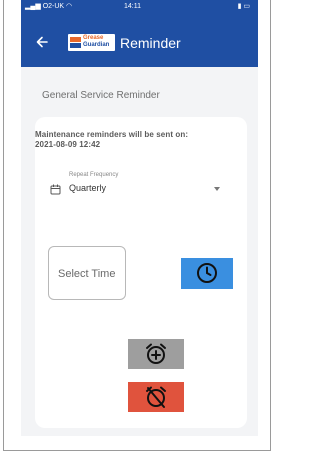 The width and height of the screenshot is (320, 453). Describe the element at coordinates (87, 188) in the screenshot. I see `repeat-frequency-select: Quarterly` at that location.